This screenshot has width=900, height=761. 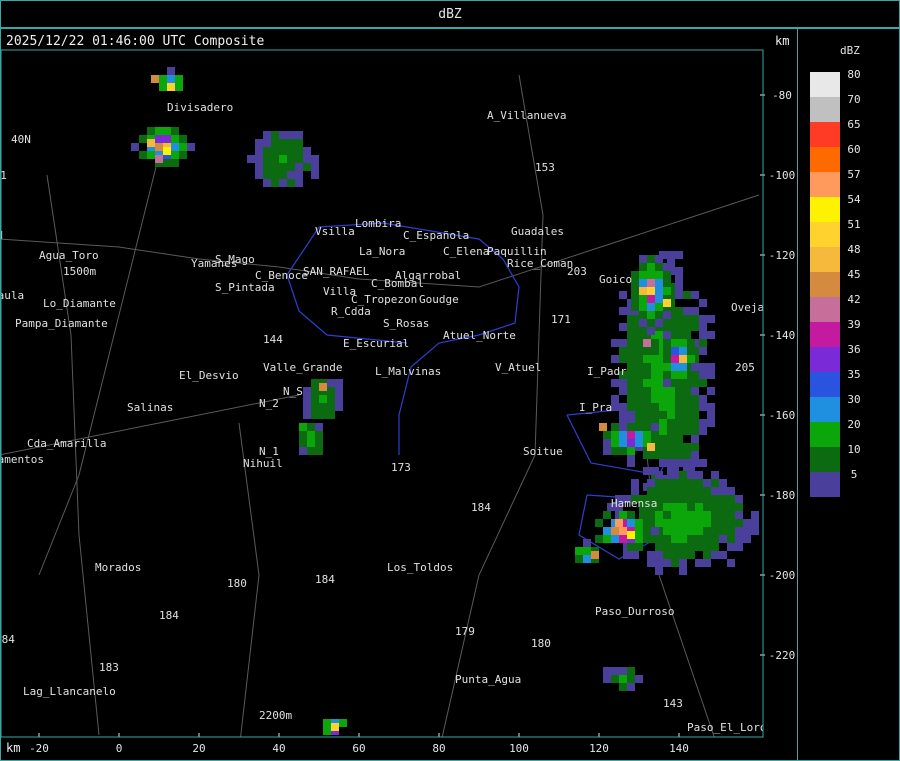 I want to click on place-label: C_Bombal, so click(x=397, y=283).